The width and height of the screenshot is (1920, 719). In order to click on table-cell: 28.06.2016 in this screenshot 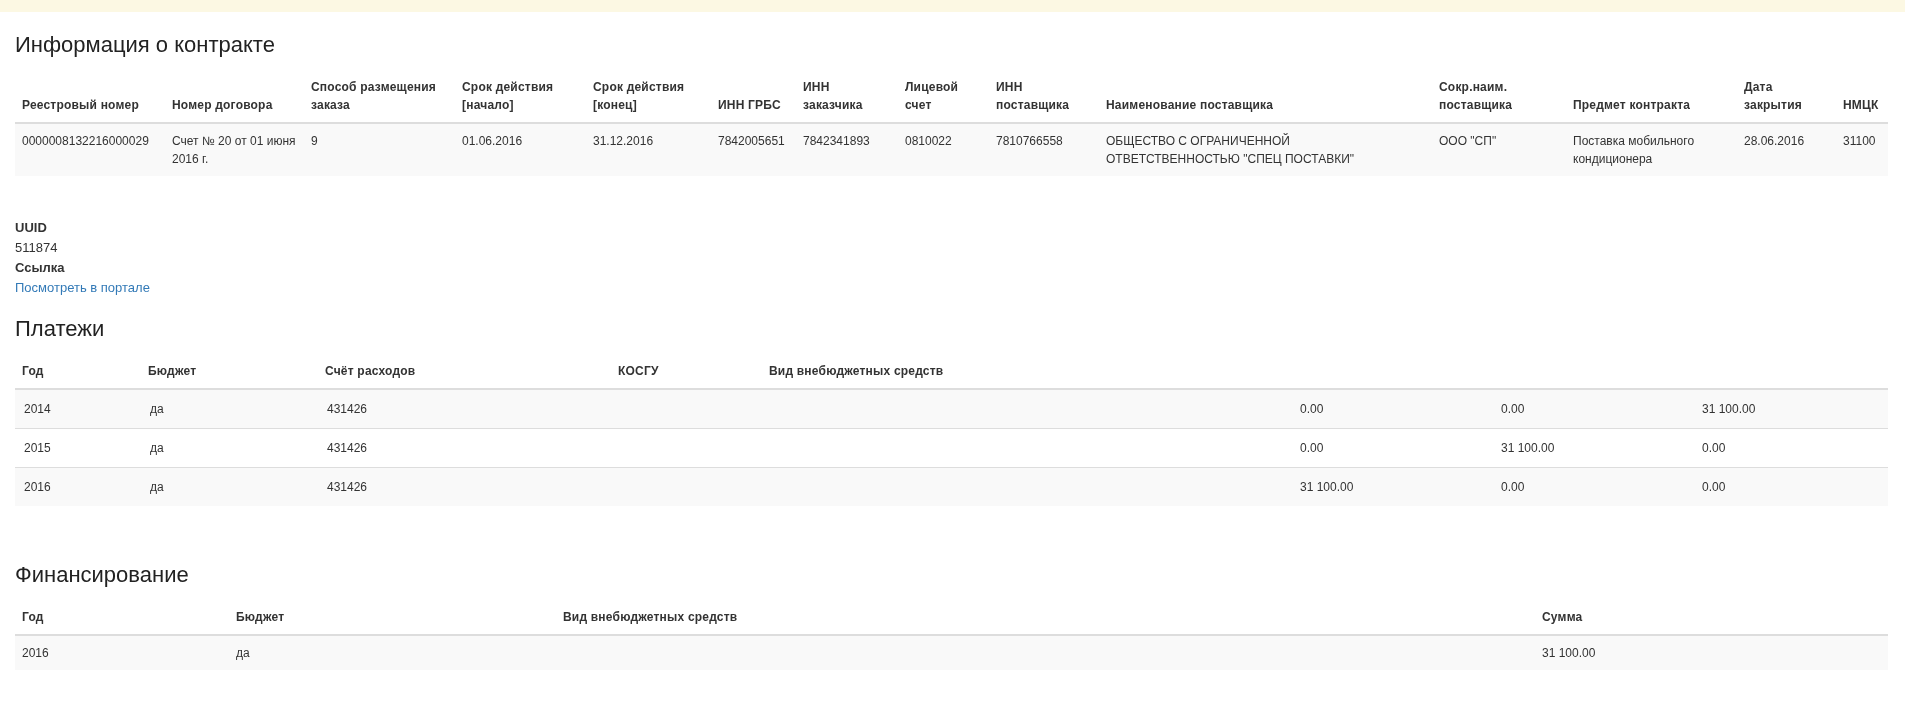, I will do `click(1786, 149)`.